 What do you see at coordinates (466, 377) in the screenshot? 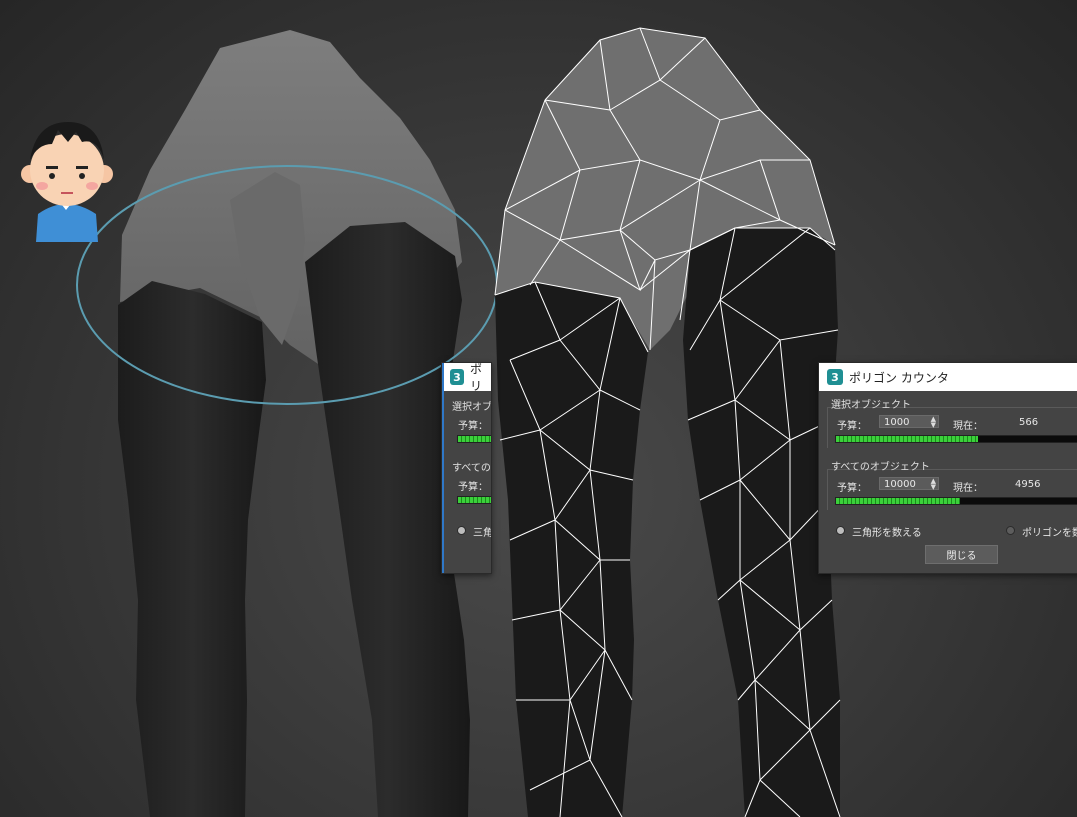
I see `dialog-titlebar: 3 ポリ` at bounding box center [466, 377].